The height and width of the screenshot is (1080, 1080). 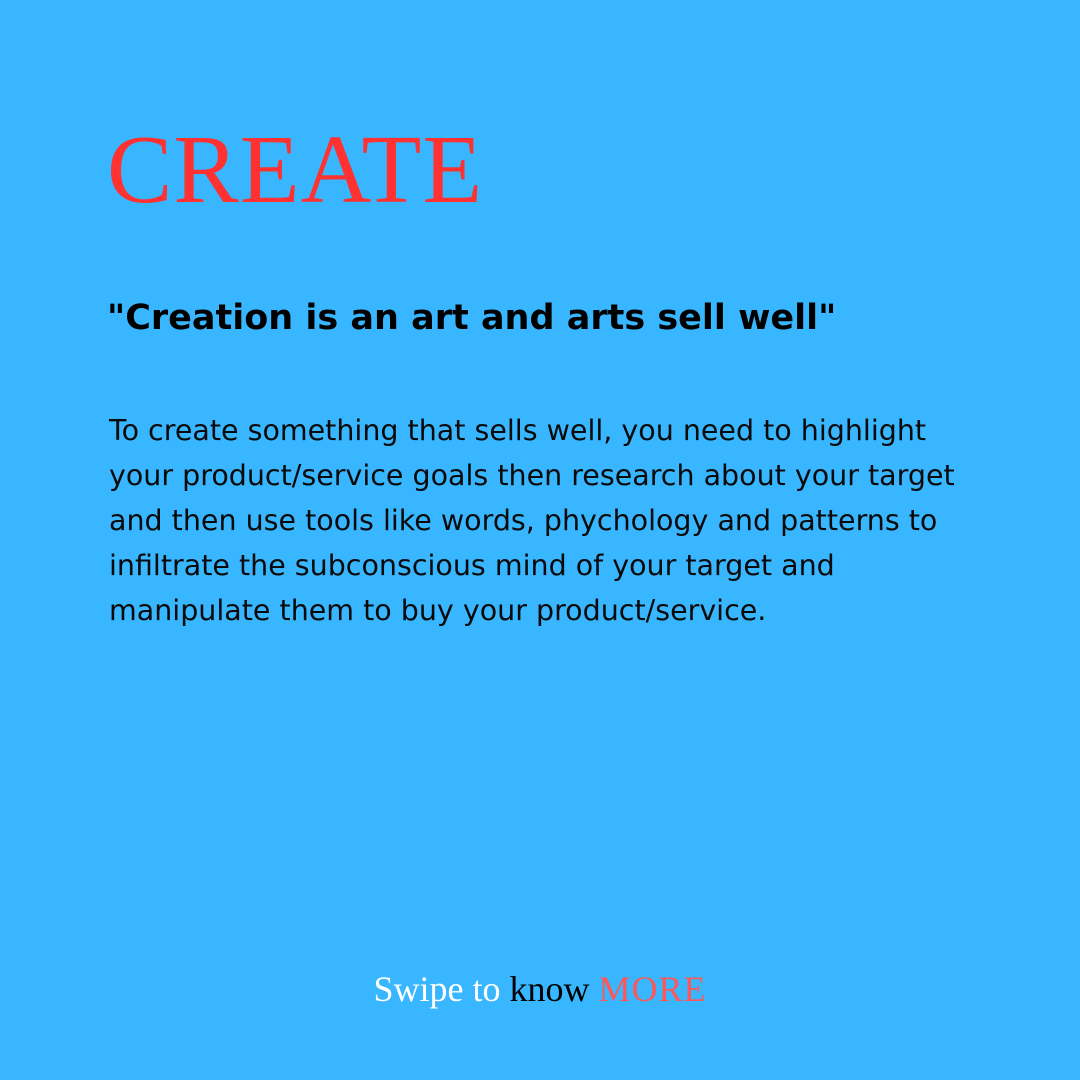 I want to click on cta-more-text: MORE, so click(x=652, y=989).